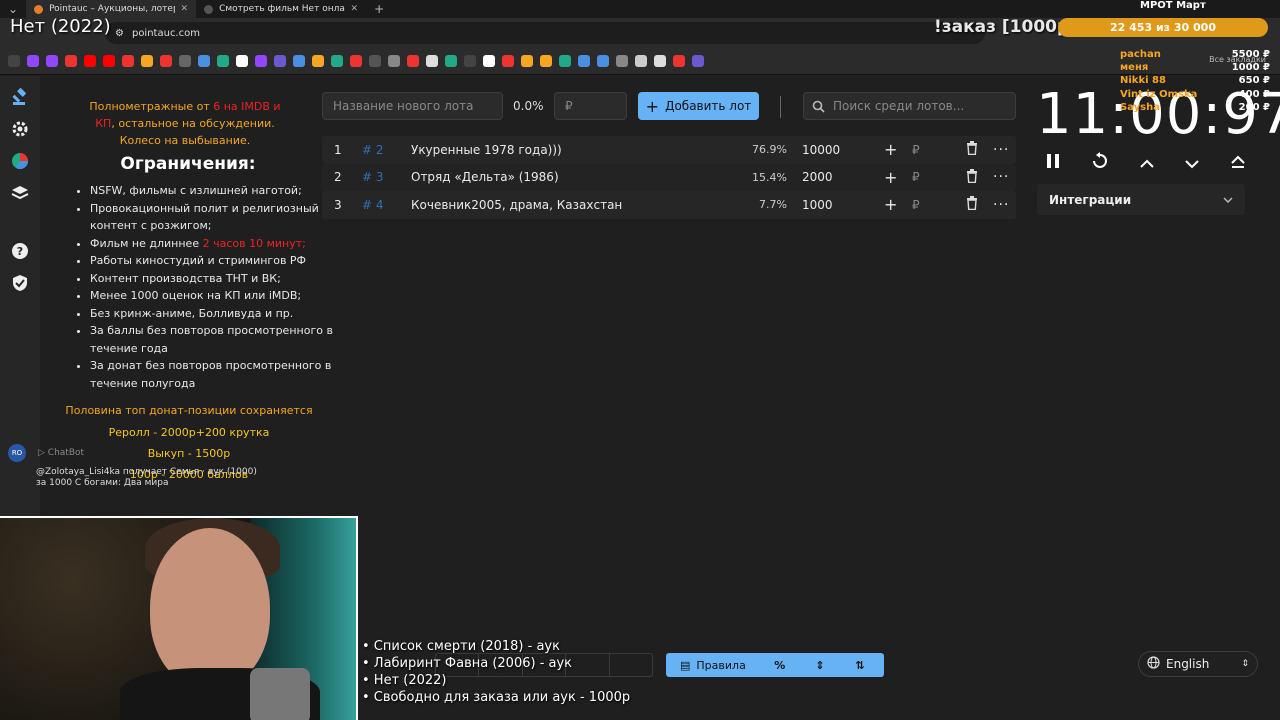 The height and width of the screenshot is (720, 1280). What do you see at coordinates (209, 9) in the screenshot?
I see `movie-favicon-icon` at bounding box center [209, 9].